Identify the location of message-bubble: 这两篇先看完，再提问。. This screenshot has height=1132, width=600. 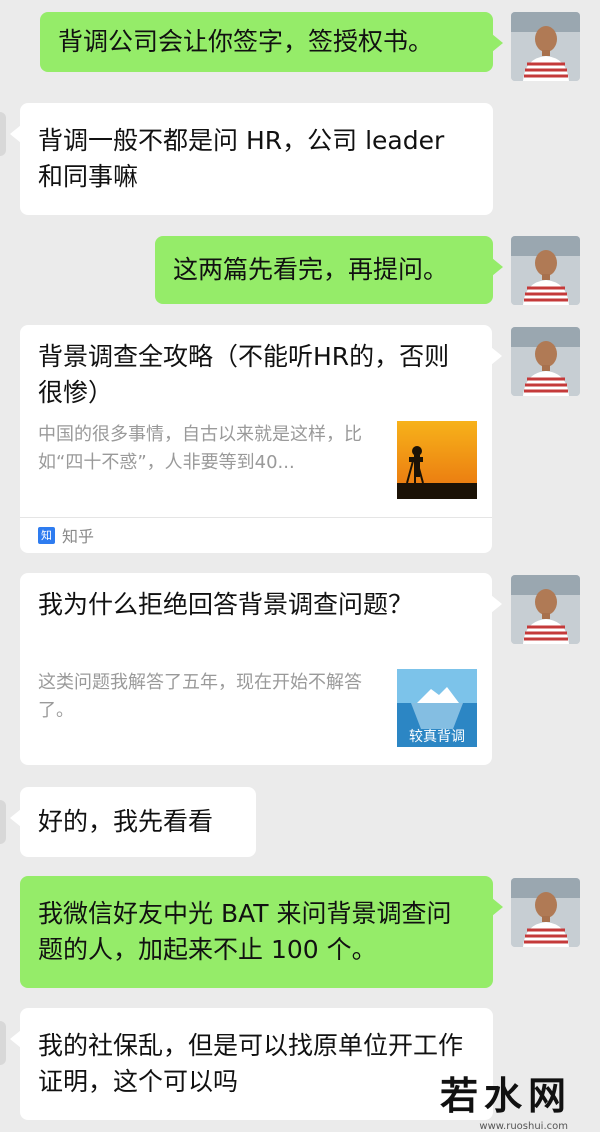
(329, 270).